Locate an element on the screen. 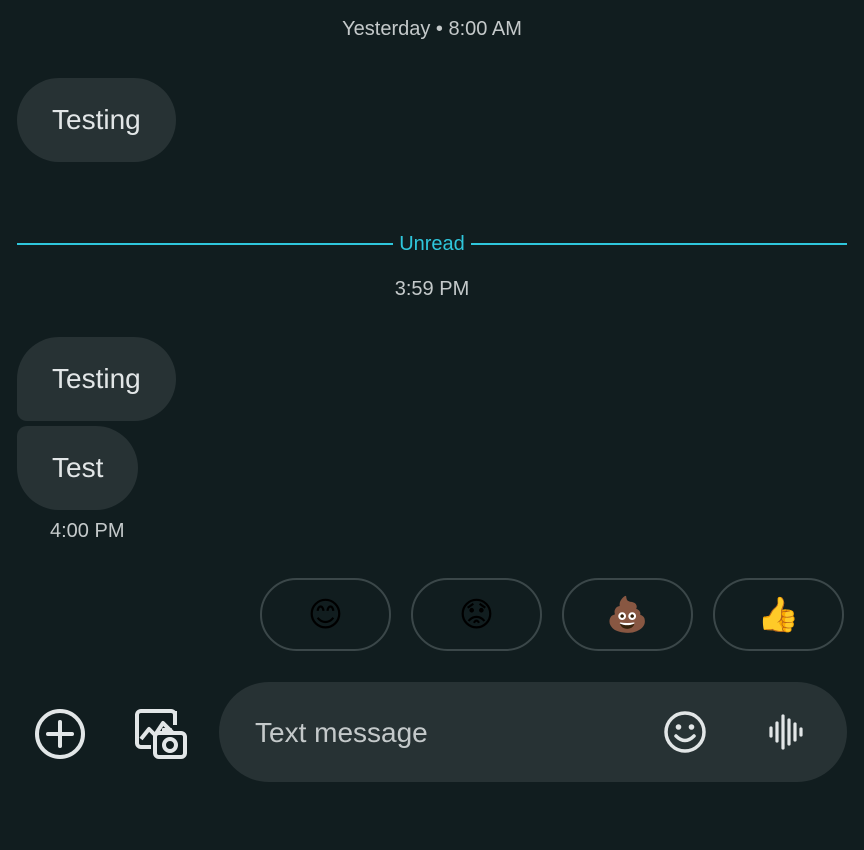 The width and height of the screenshot is (864, 850). worried-face-emoji: 😟 is located at coordinates (476, 614).